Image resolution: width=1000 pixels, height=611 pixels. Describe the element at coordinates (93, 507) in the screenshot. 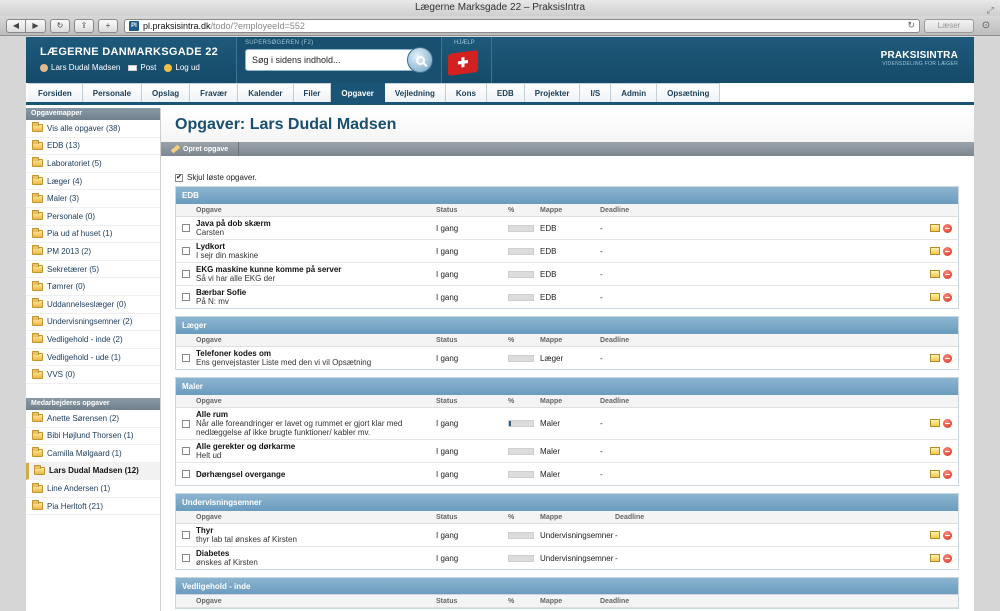

I see `sidebar-staff-item: Pia Herltoft (21)` at that location.